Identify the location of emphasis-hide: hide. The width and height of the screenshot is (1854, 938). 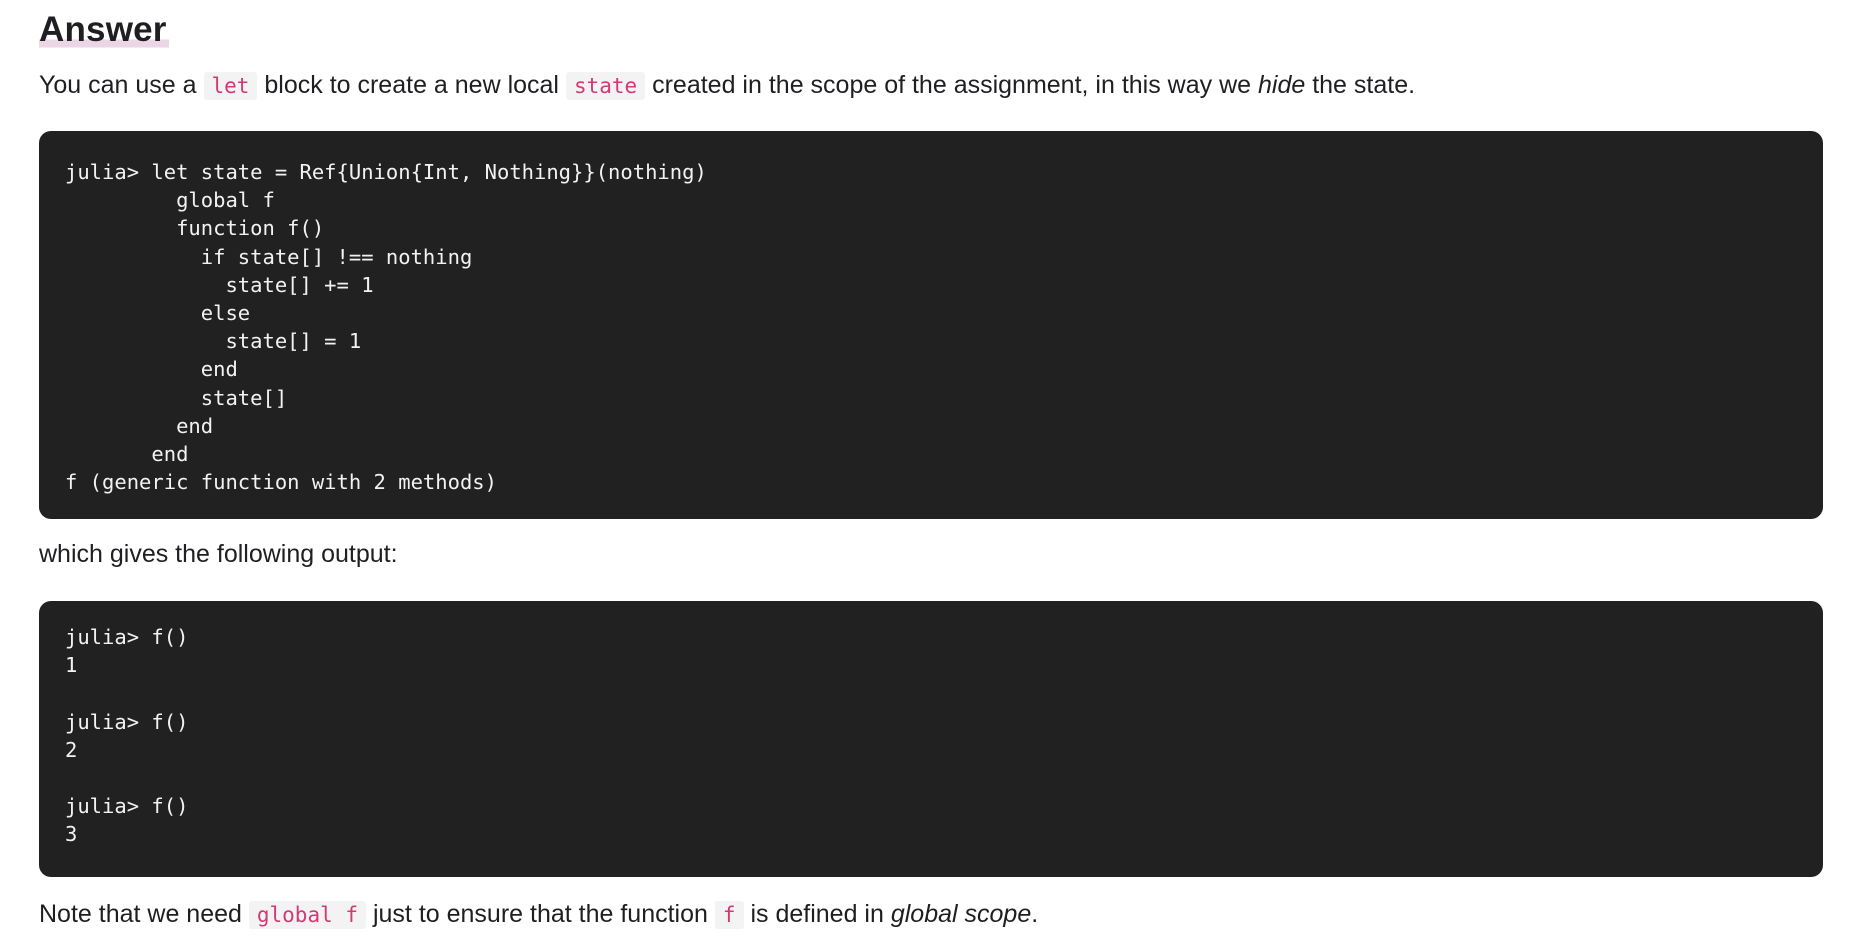
(1282, 85).